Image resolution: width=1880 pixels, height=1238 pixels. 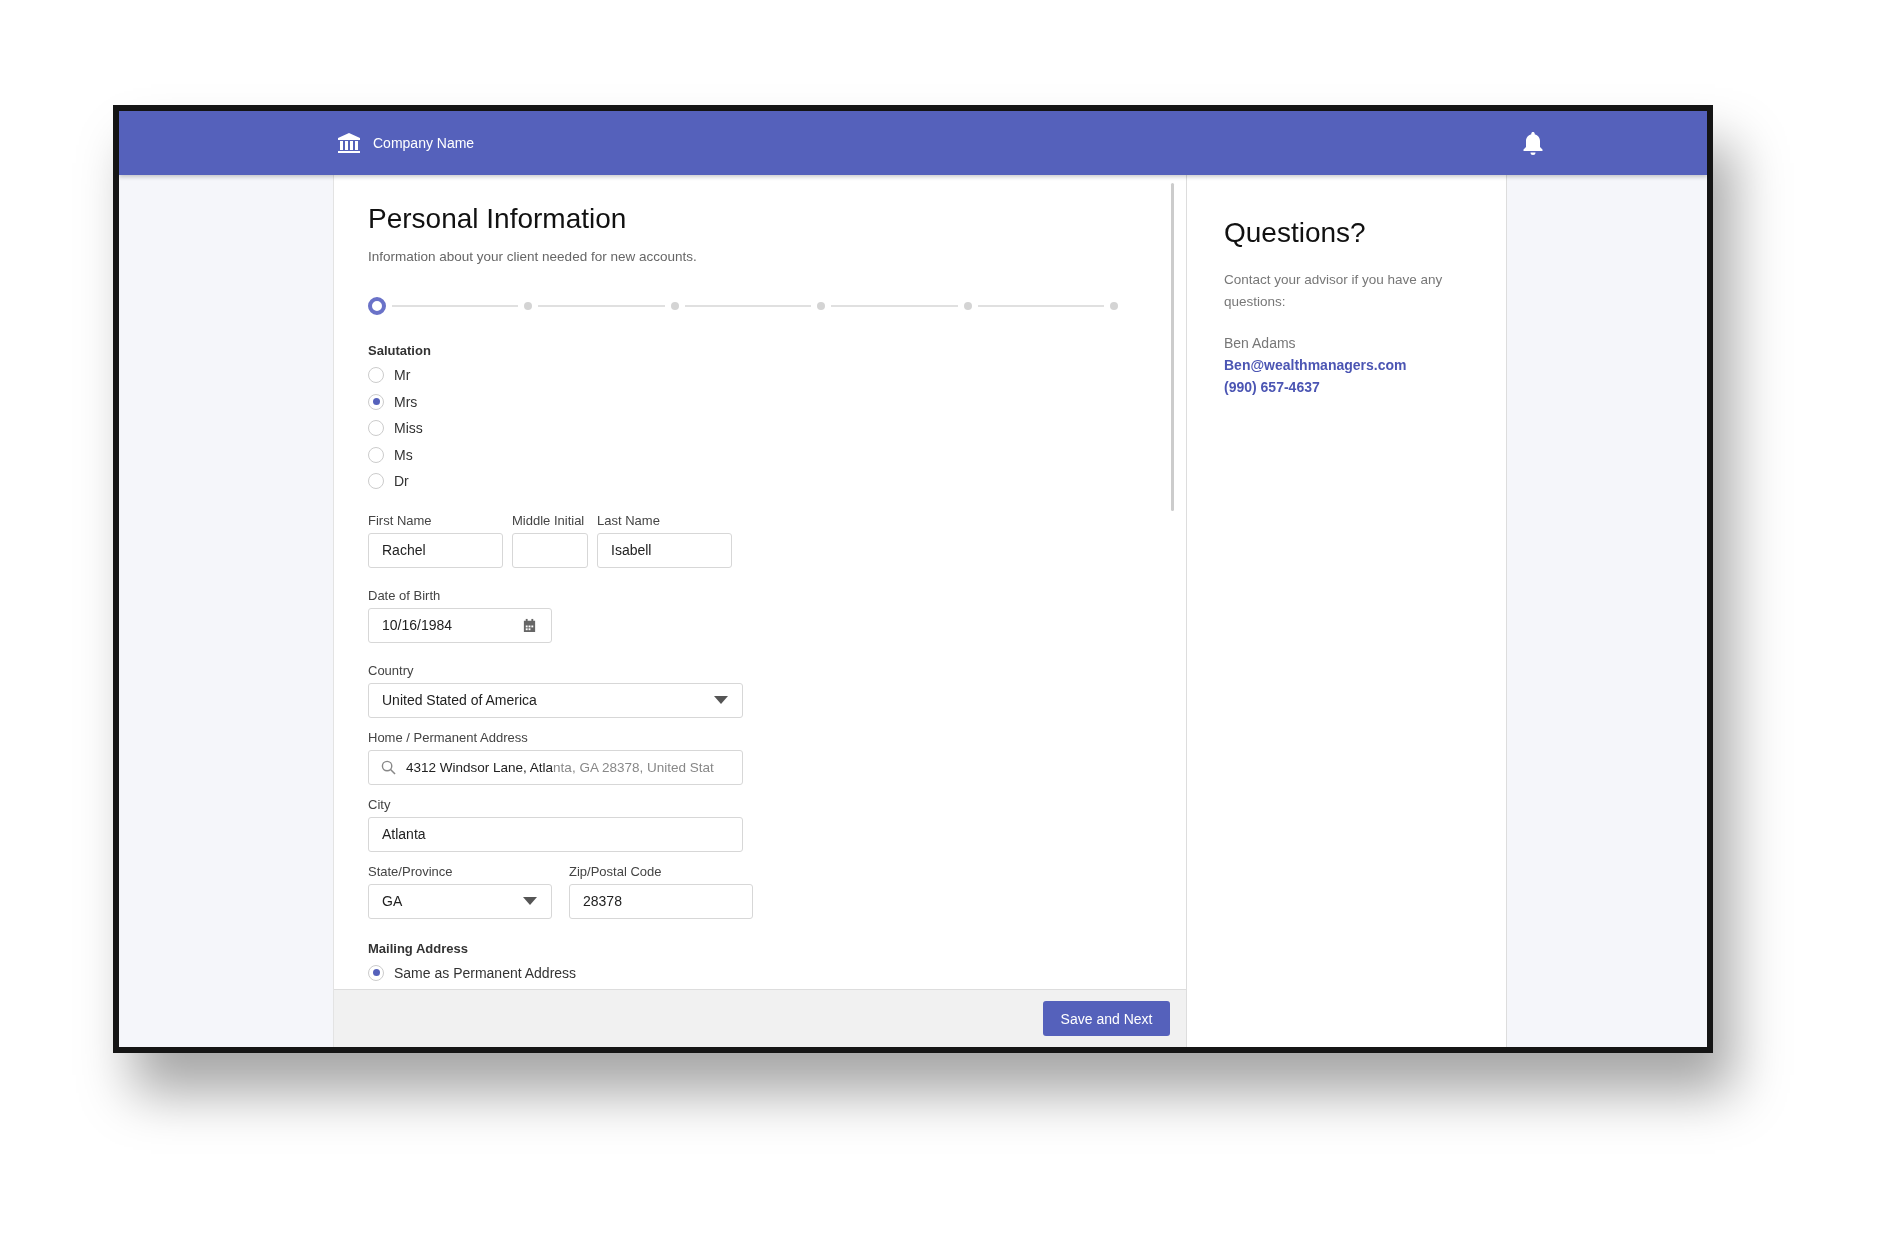 What do you see at coordinates (661, 901) in the screenshot?
I see `input-field: 28378` at bounding box center [661, 901].